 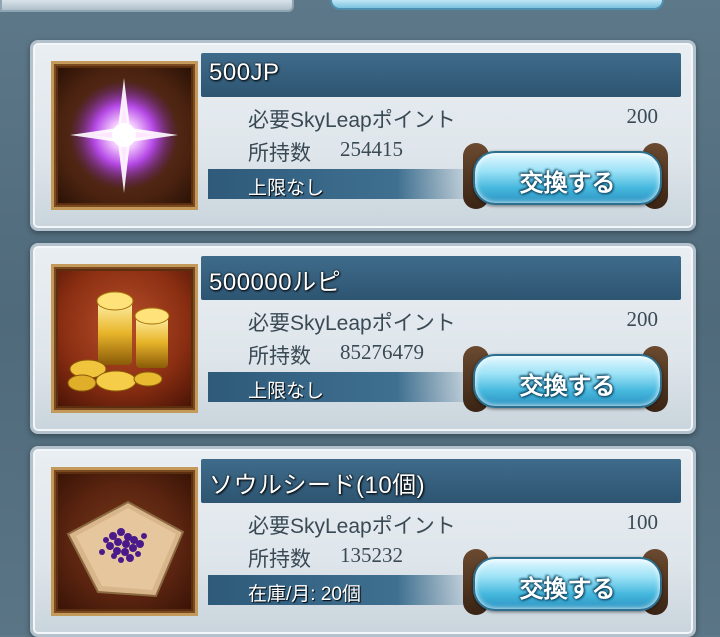 I want to click on previous-exchange-button, so click(x=497, y=5).